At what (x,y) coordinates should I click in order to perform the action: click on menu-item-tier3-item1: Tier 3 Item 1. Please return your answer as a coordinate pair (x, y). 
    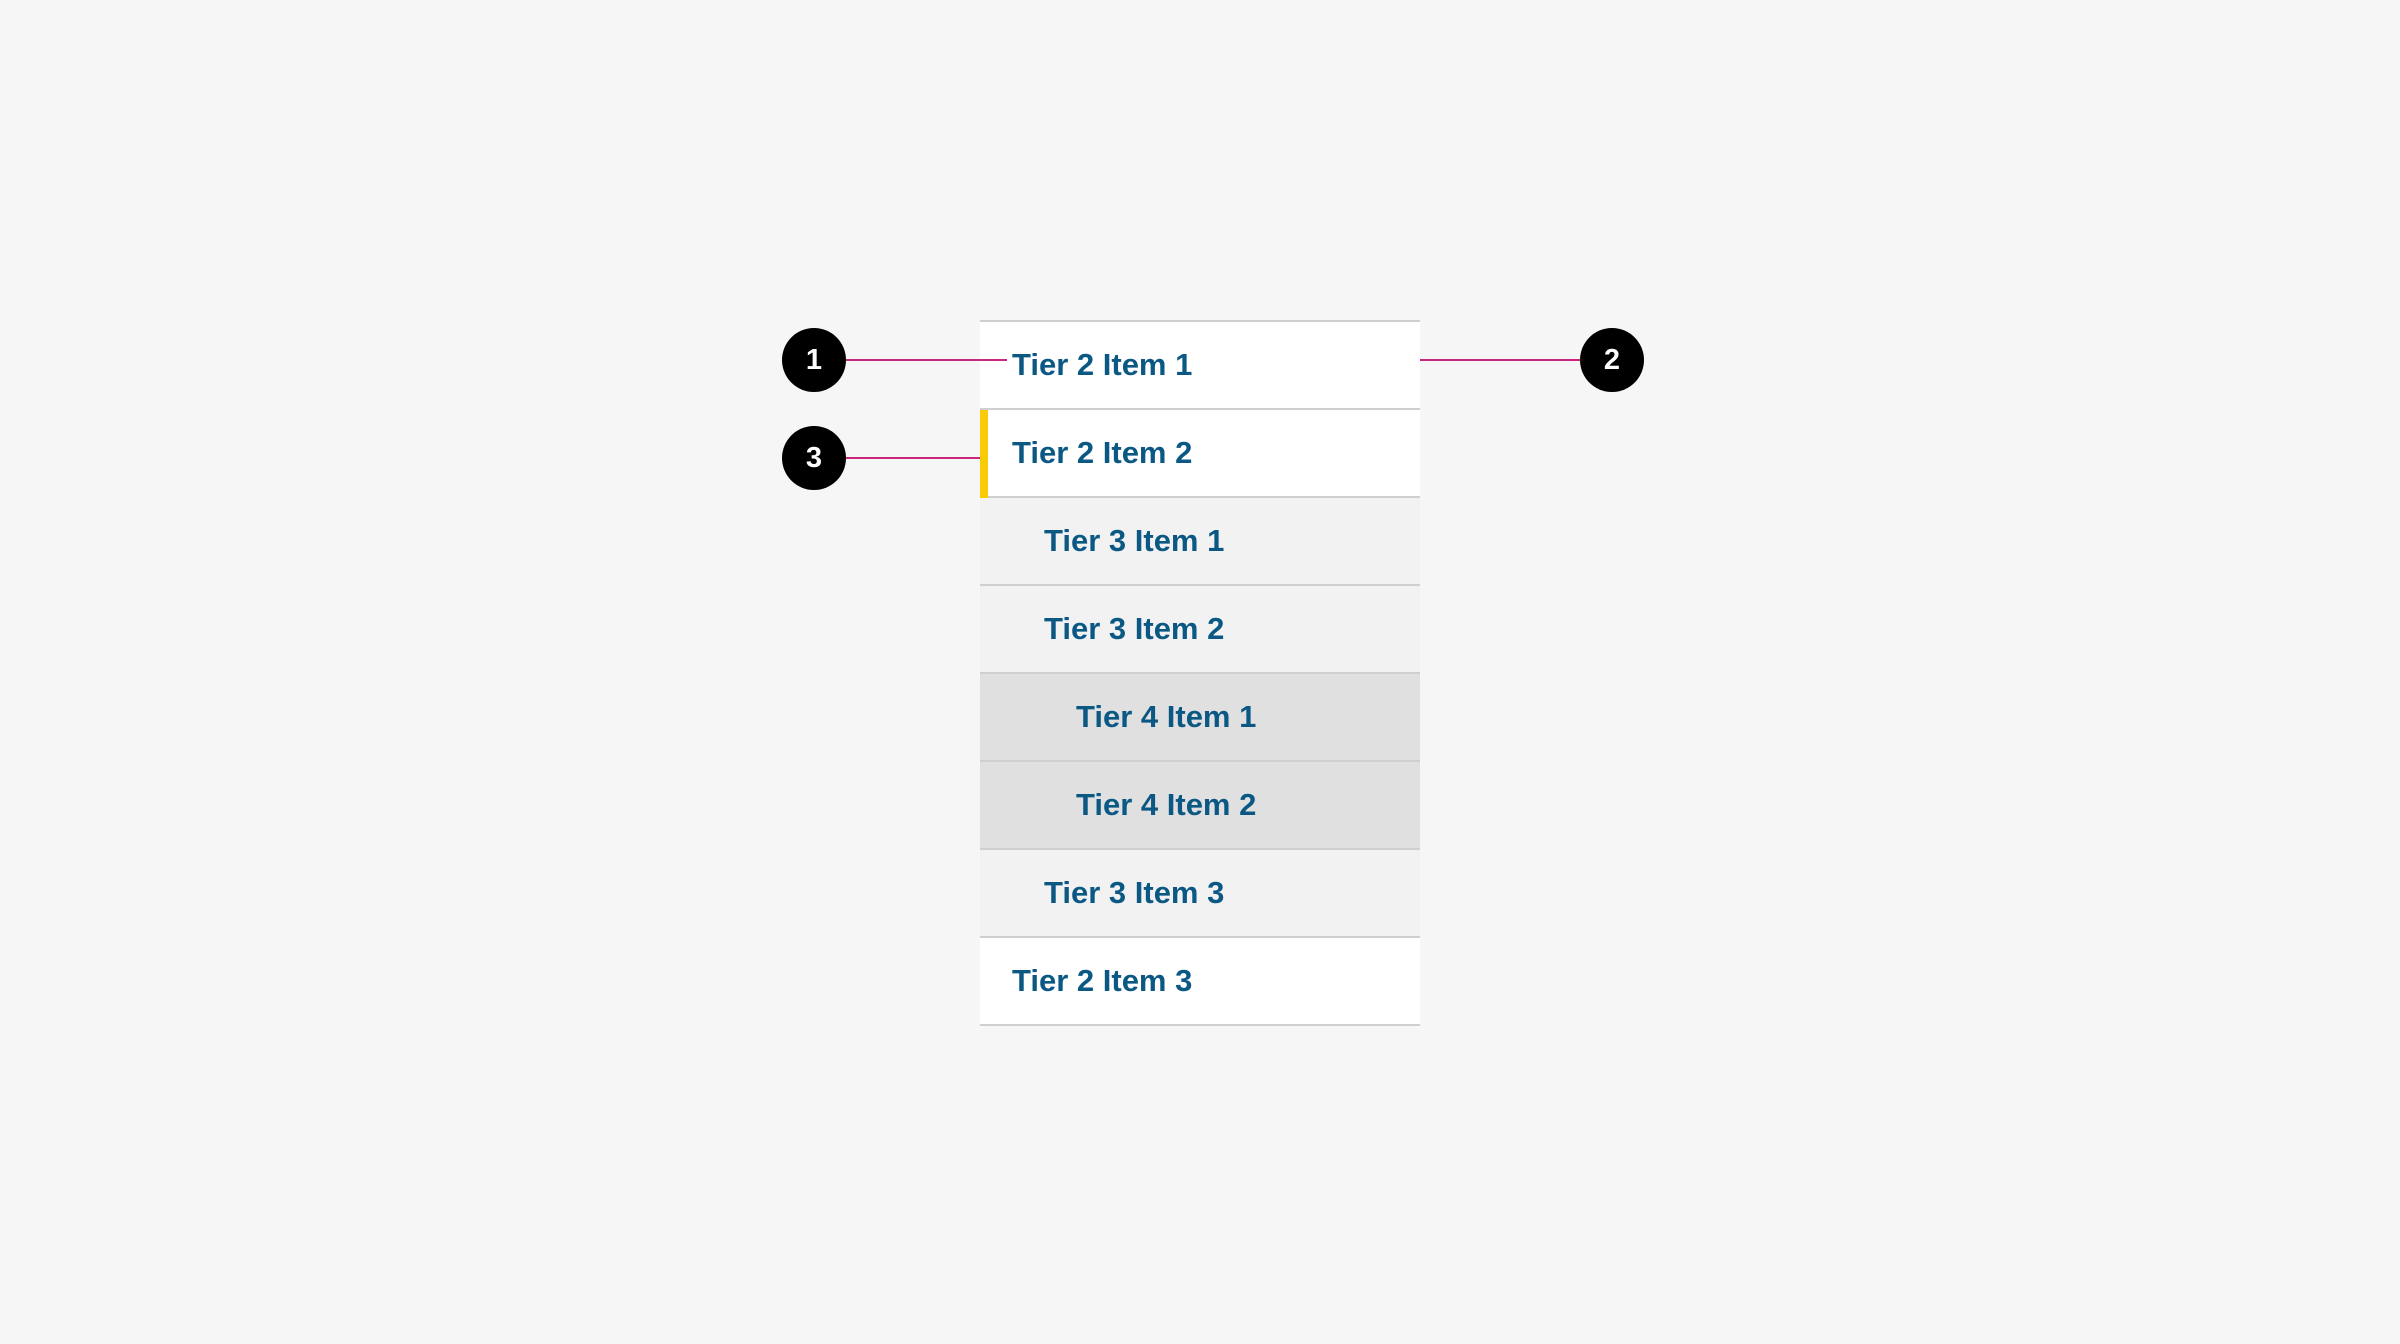
    Looking at the image, I should click on (1200, 542).